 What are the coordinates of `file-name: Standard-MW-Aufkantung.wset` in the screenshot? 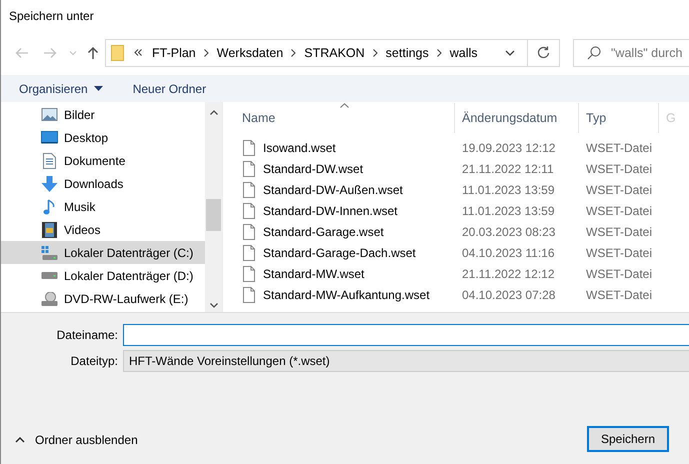 It's located at (346, 295).